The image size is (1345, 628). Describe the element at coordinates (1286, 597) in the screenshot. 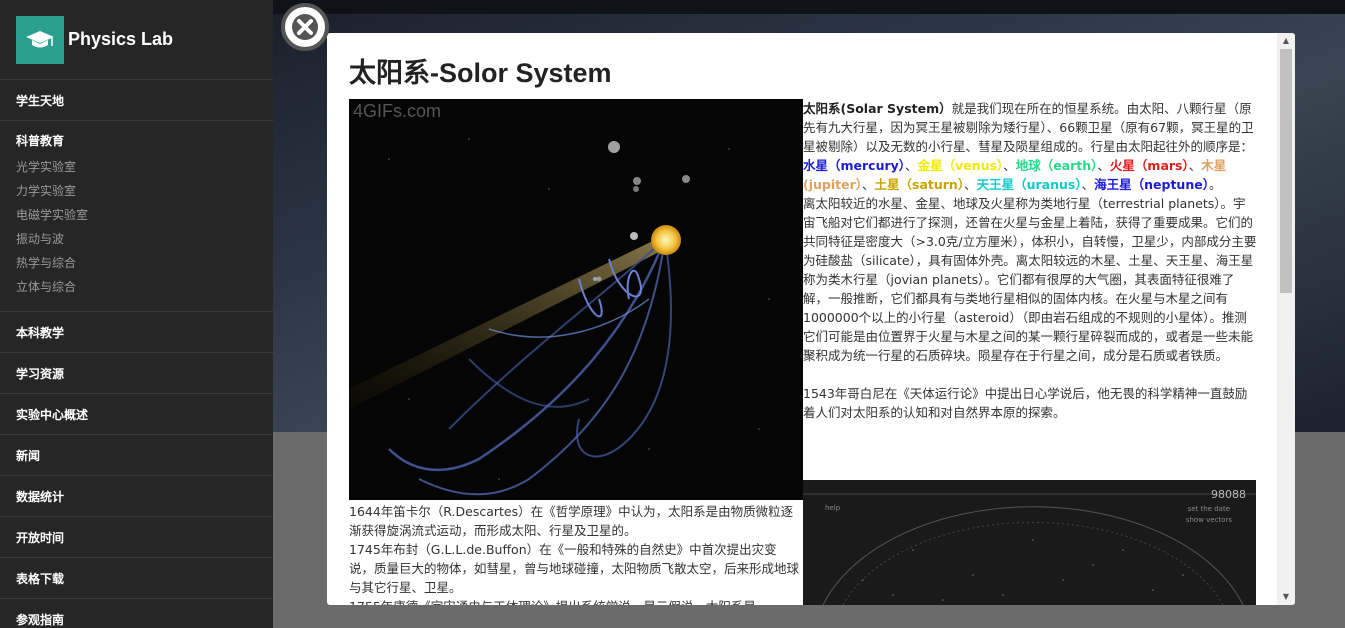

I see `scroll-down-arrow-icon: ▼` at that location.